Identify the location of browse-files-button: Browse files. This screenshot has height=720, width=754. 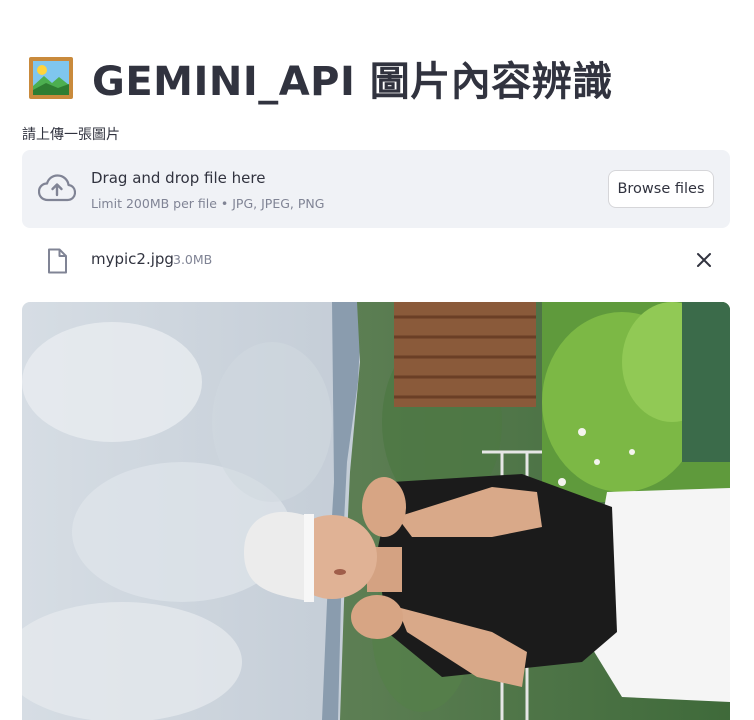
(661, 189).